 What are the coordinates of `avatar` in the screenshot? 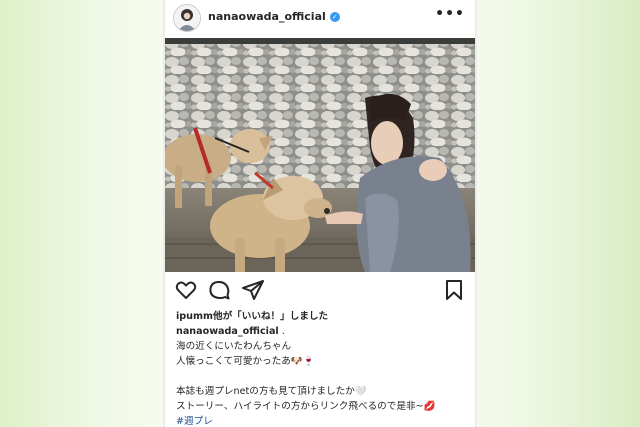 It's located at (187, 18).